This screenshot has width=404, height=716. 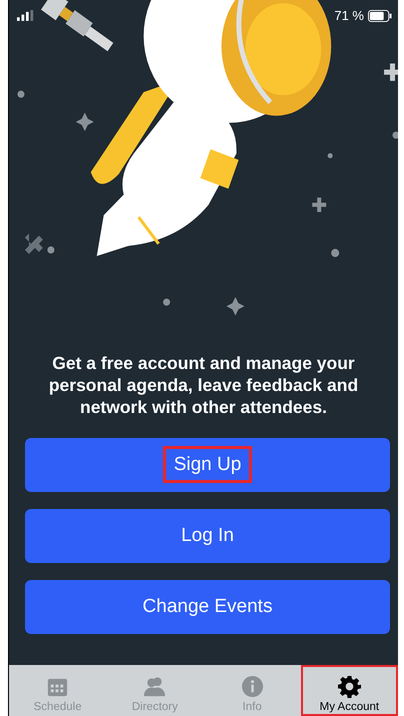 I want to click on battery-icon, so click(x=380, y=16).